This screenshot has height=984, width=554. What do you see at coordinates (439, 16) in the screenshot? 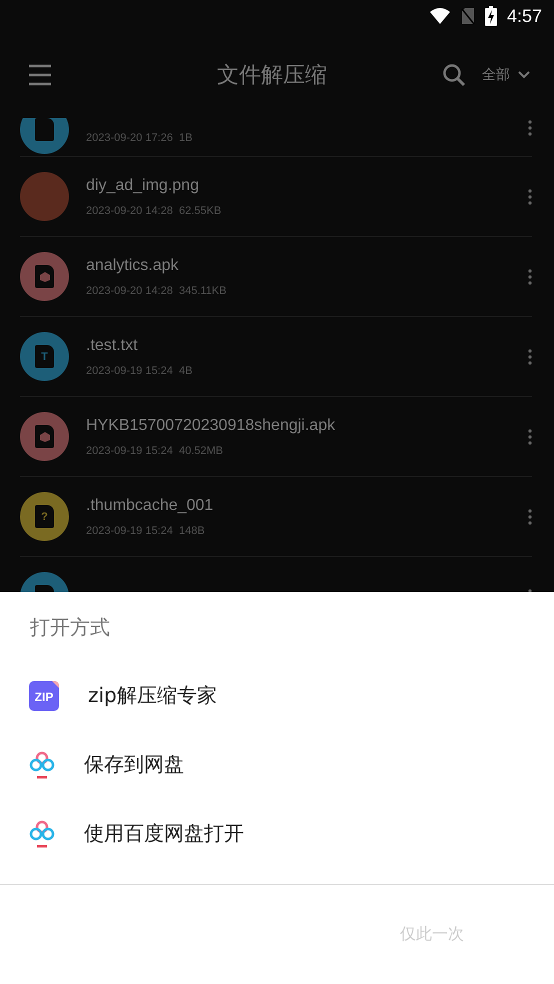
I see `wifi-icon` at bounding box center [439, 16].